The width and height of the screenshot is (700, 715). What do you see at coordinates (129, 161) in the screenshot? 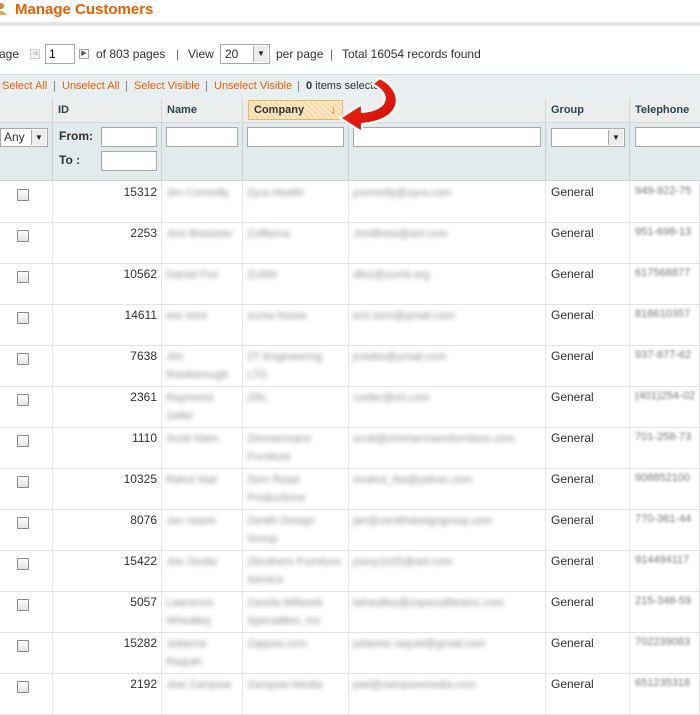
I see `id-to-input` at bounding box center [129, 161].